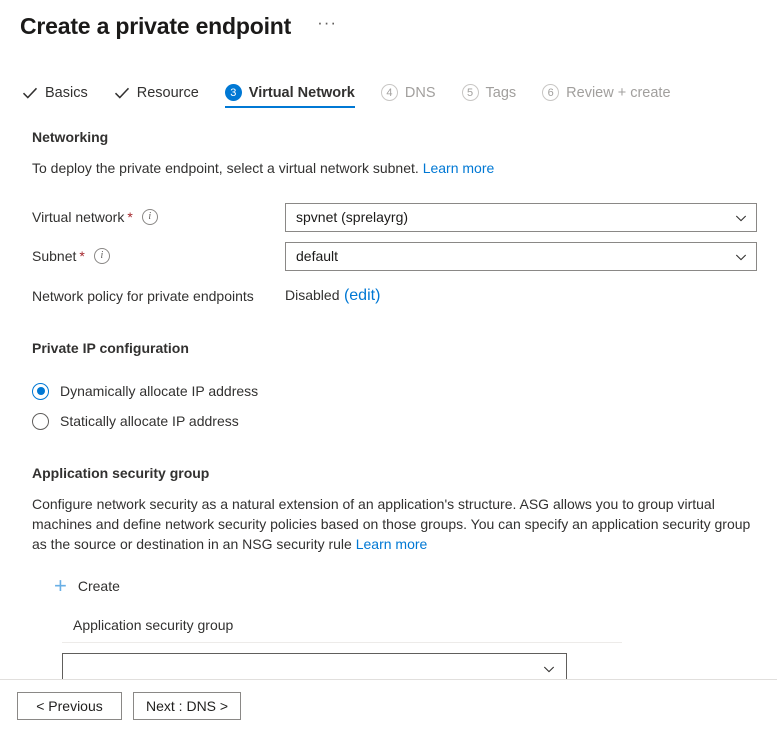 The width and height of the screenshot is (777, 732). I want to click on tab-tags: 5 Tags, so click(489, 96).